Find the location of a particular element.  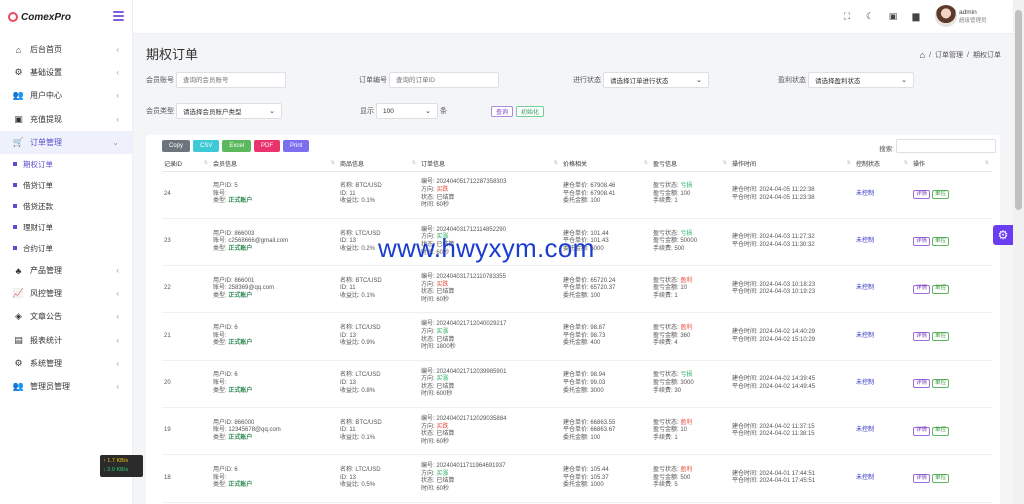

member-type-select: 请选择会员账户类型 ⌄ is located at coordinates (229, 111).